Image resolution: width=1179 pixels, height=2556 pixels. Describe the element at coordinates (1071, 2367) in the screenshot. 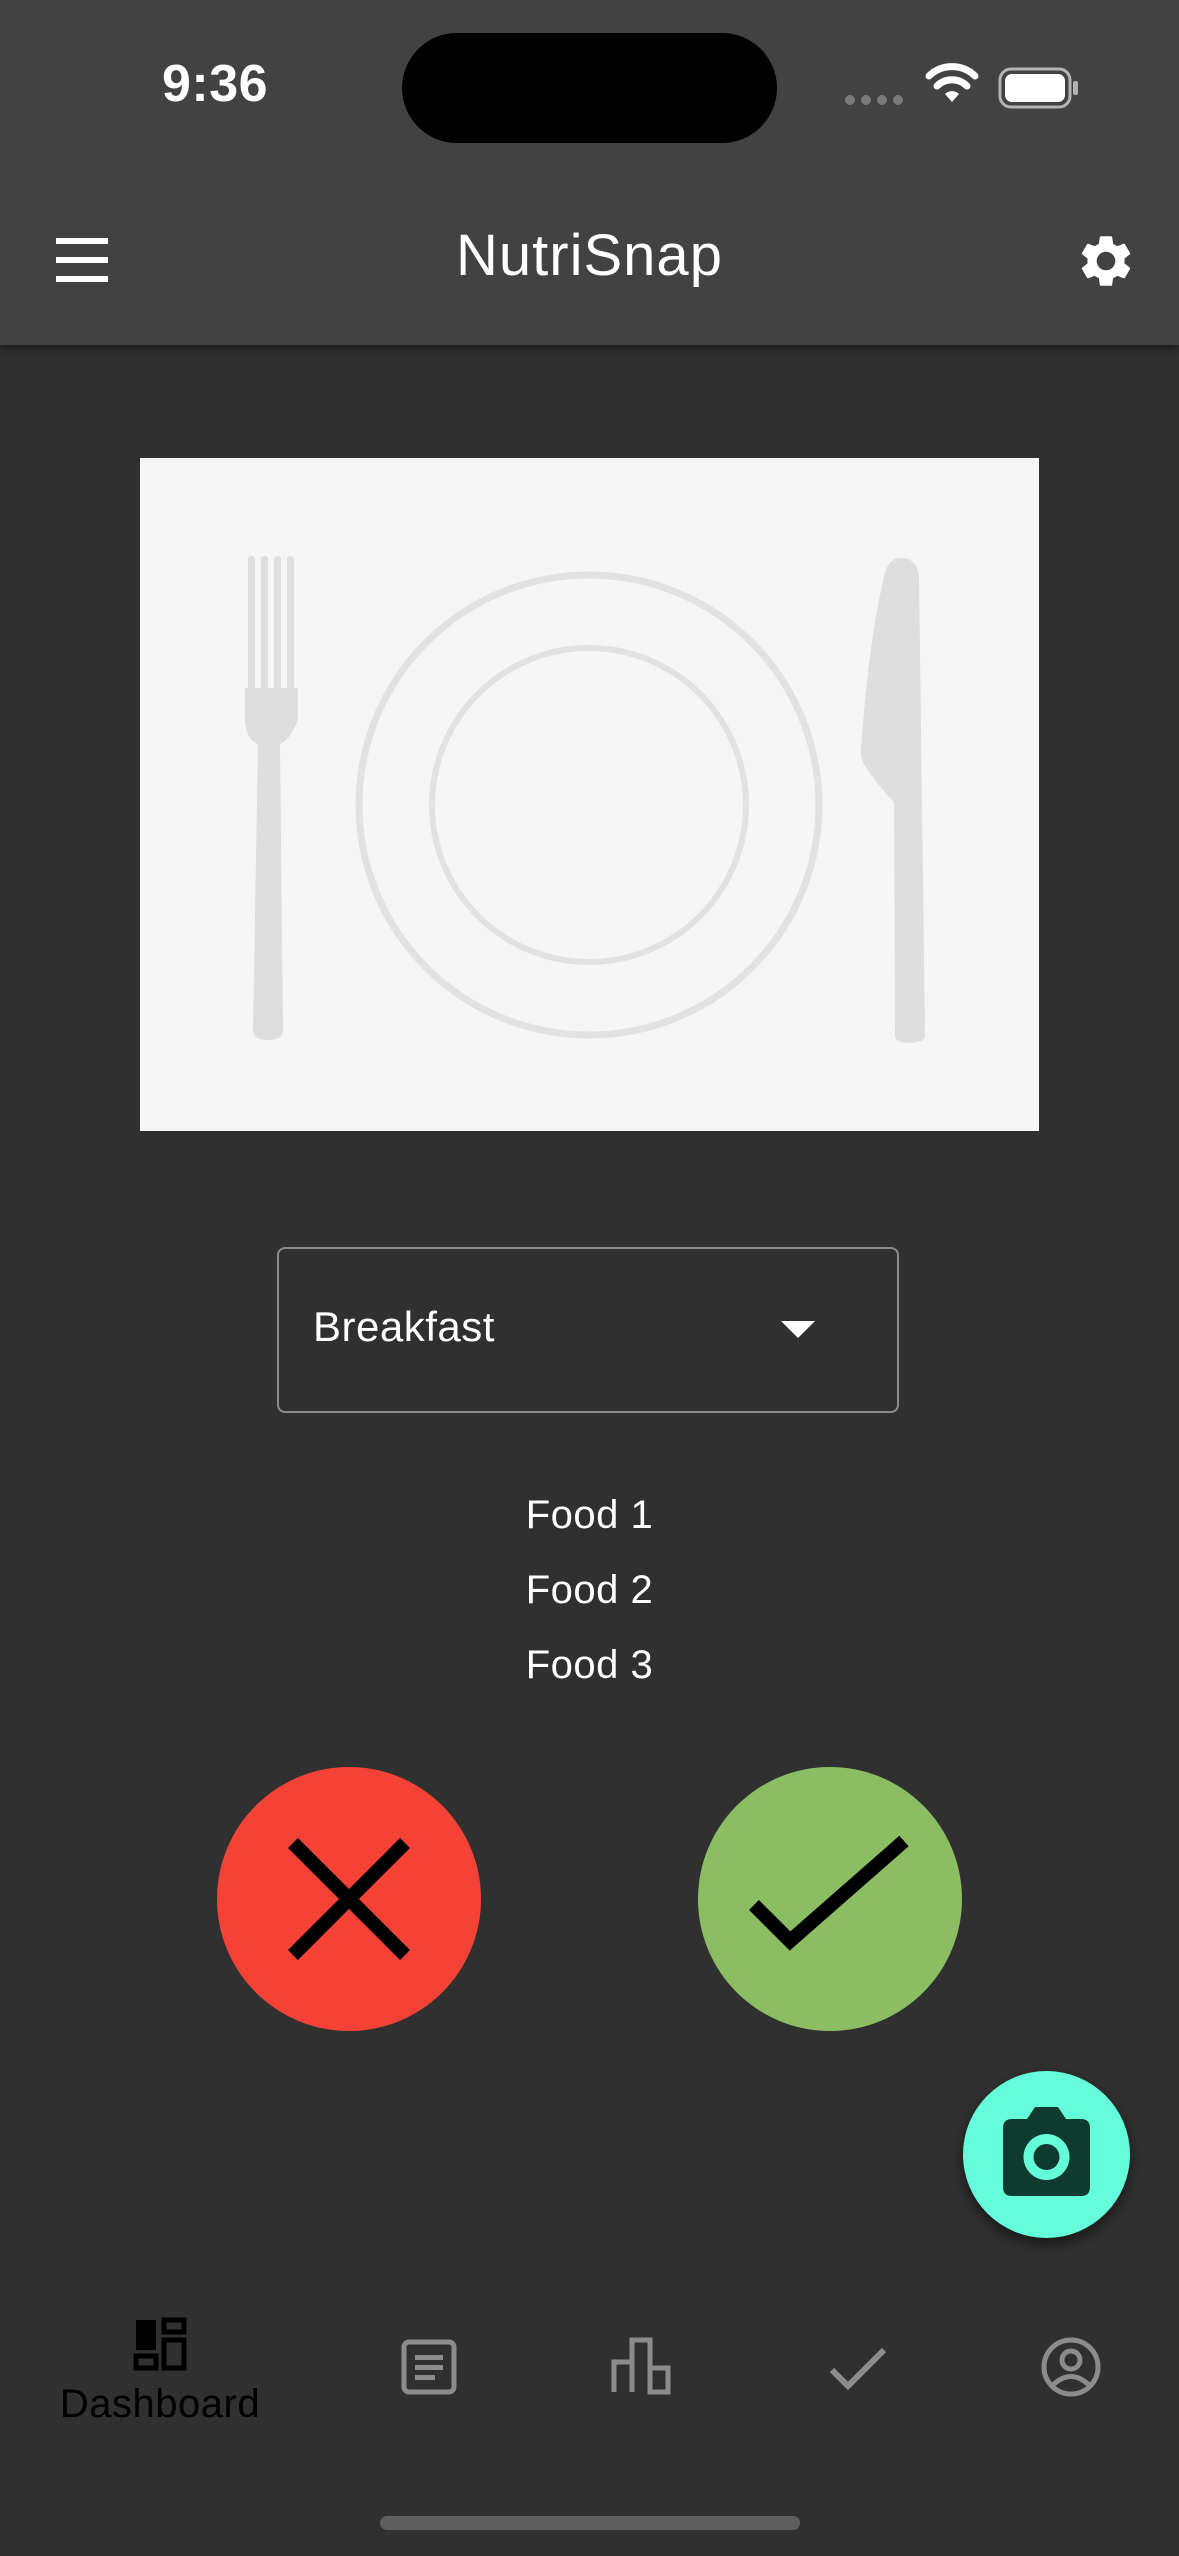

I see `account-circle-icon` at that location.